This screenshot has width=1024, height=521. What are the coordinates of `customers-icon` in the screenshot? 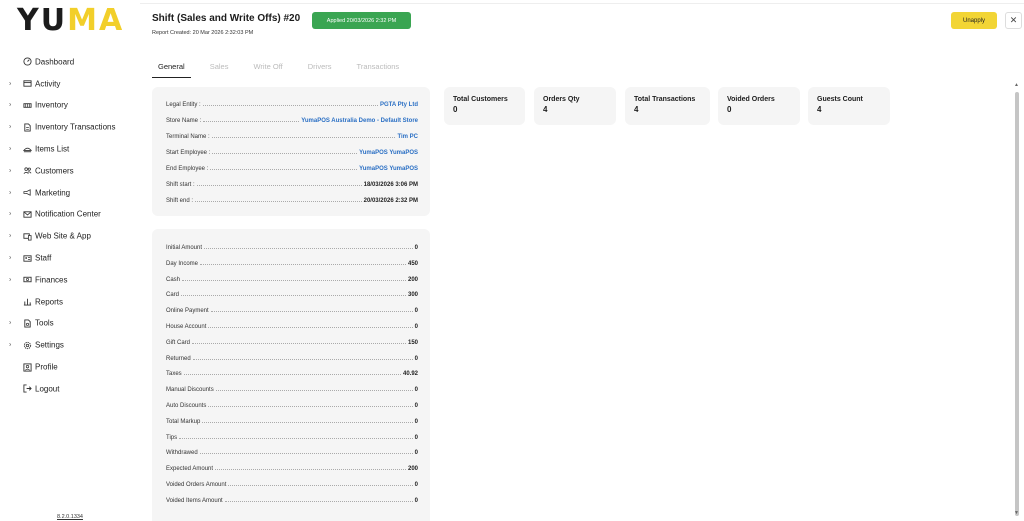 It's located at (27, 171).